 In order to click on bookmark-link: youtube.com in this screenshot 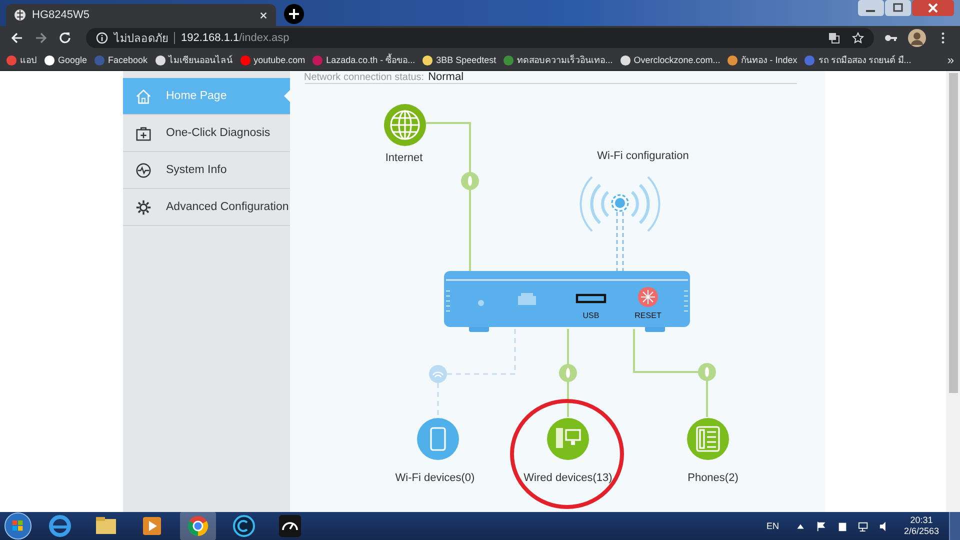, I will do `click(273, 60)`.